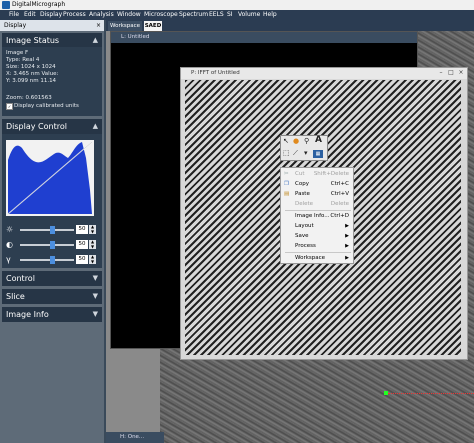 The width and height of the screenshot is (474, 443). I want to click on menu-window: Window, so click(129, 15).